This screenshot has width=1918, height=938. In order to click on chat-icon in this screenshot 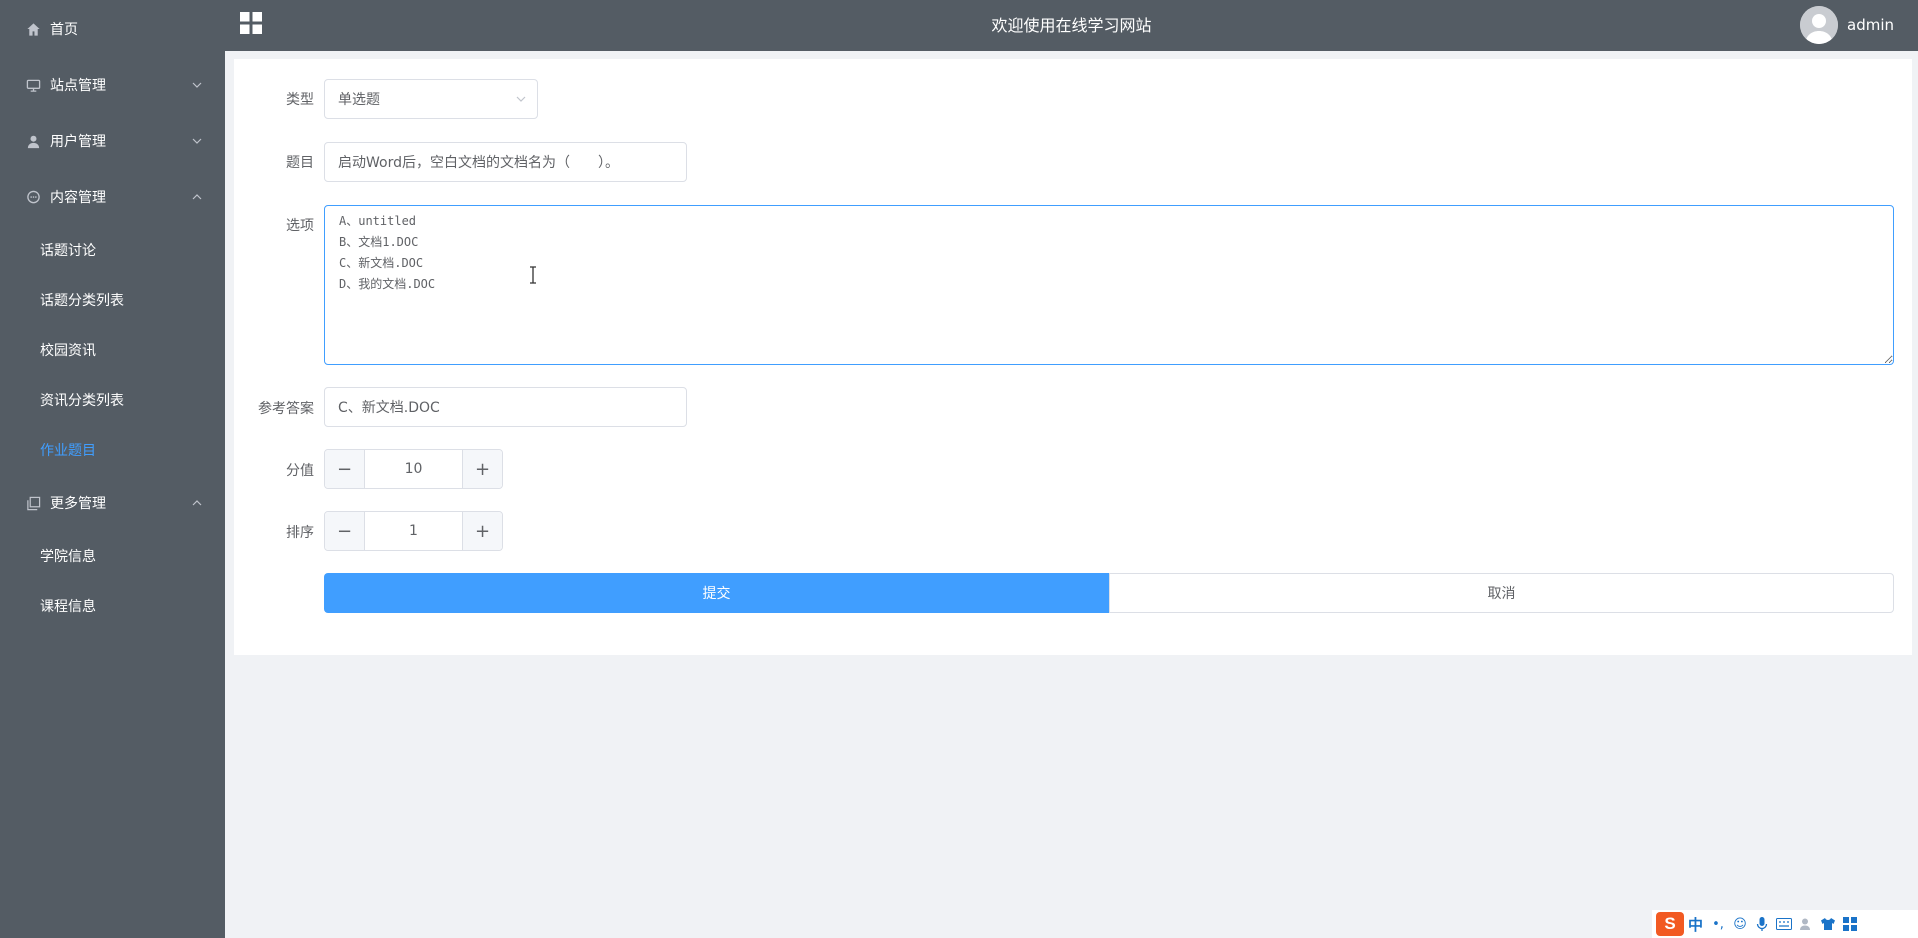, I will do `click(33, 197)`.